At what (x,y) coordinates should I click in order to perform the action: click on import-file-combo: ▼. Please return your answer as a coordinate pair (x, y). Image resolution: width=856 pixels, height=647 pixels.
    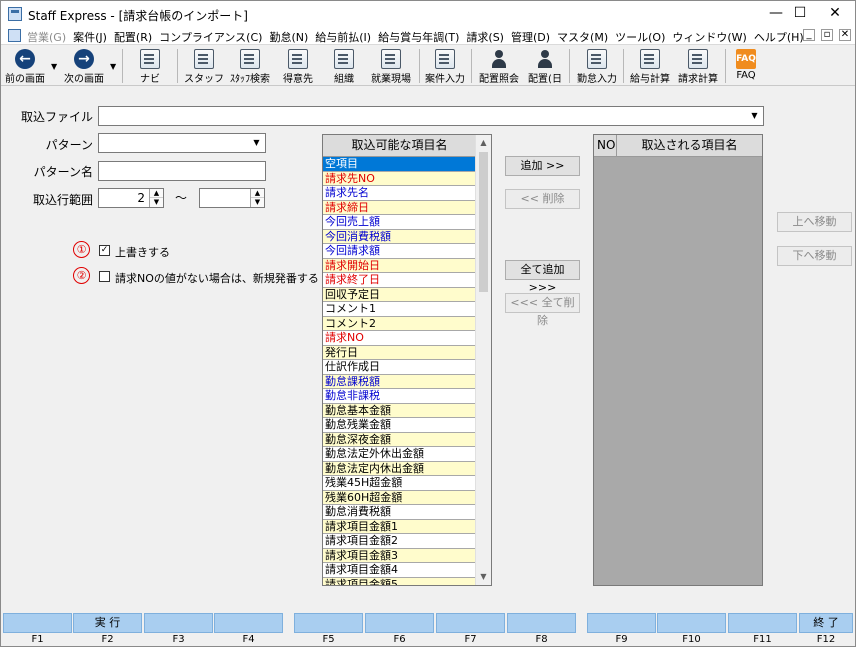
    Looking at the image, I should click on (431, 116).